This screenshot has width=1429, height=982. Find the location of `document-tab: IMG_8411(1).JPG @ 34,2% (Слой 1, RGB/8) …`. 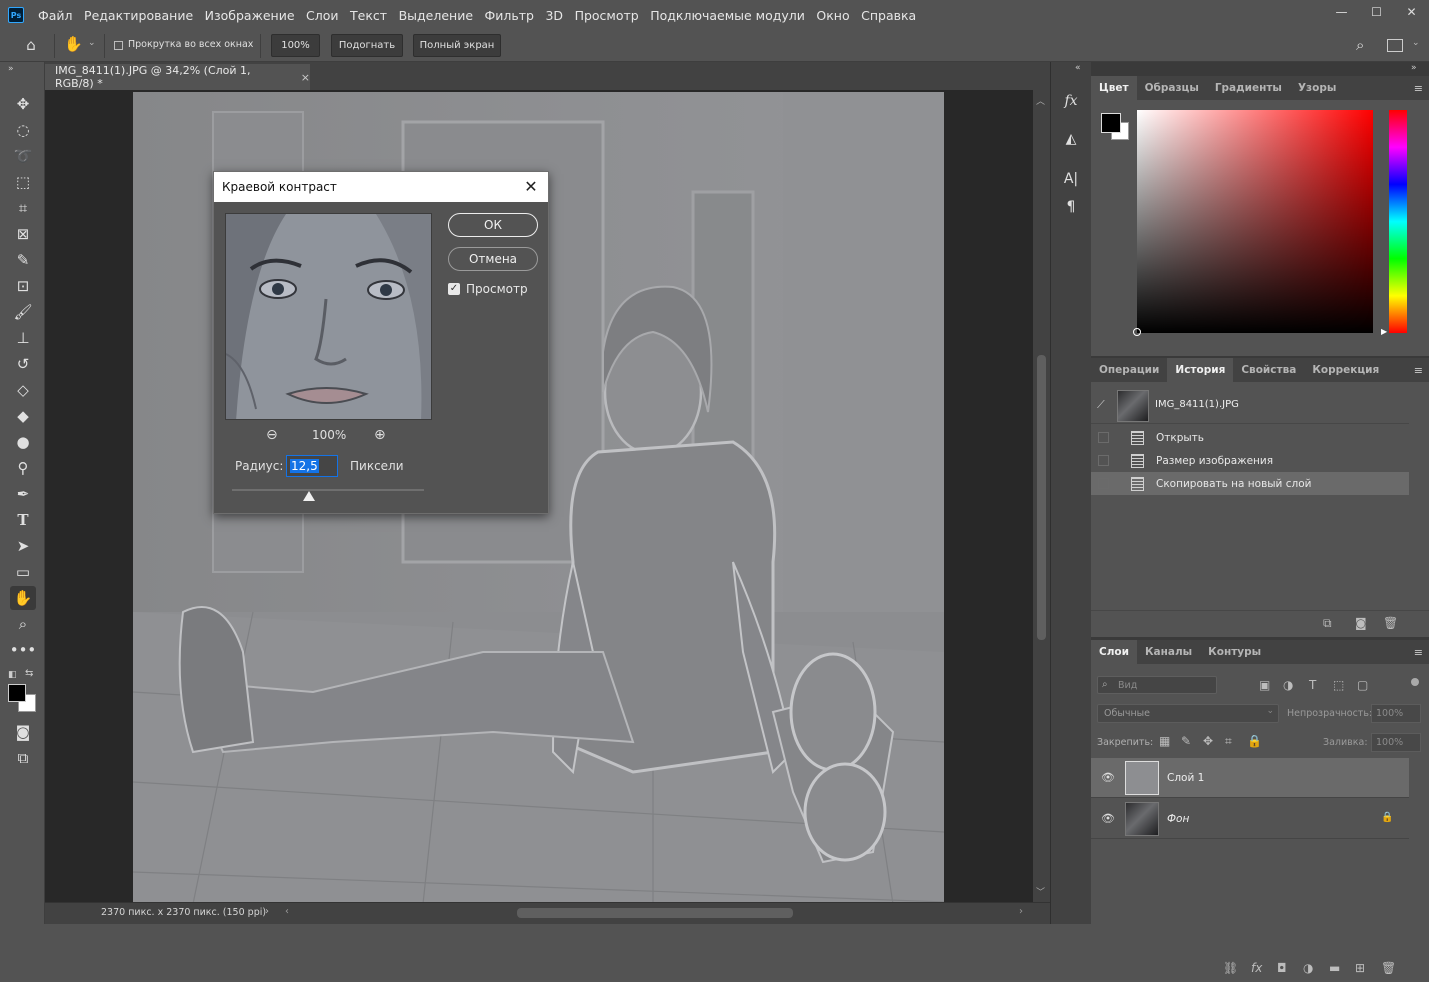

document-tab: IMG_8411(1).JPG @ 34,2% (Слой 1, RGB/8) … is located at coordinates (177, 77).